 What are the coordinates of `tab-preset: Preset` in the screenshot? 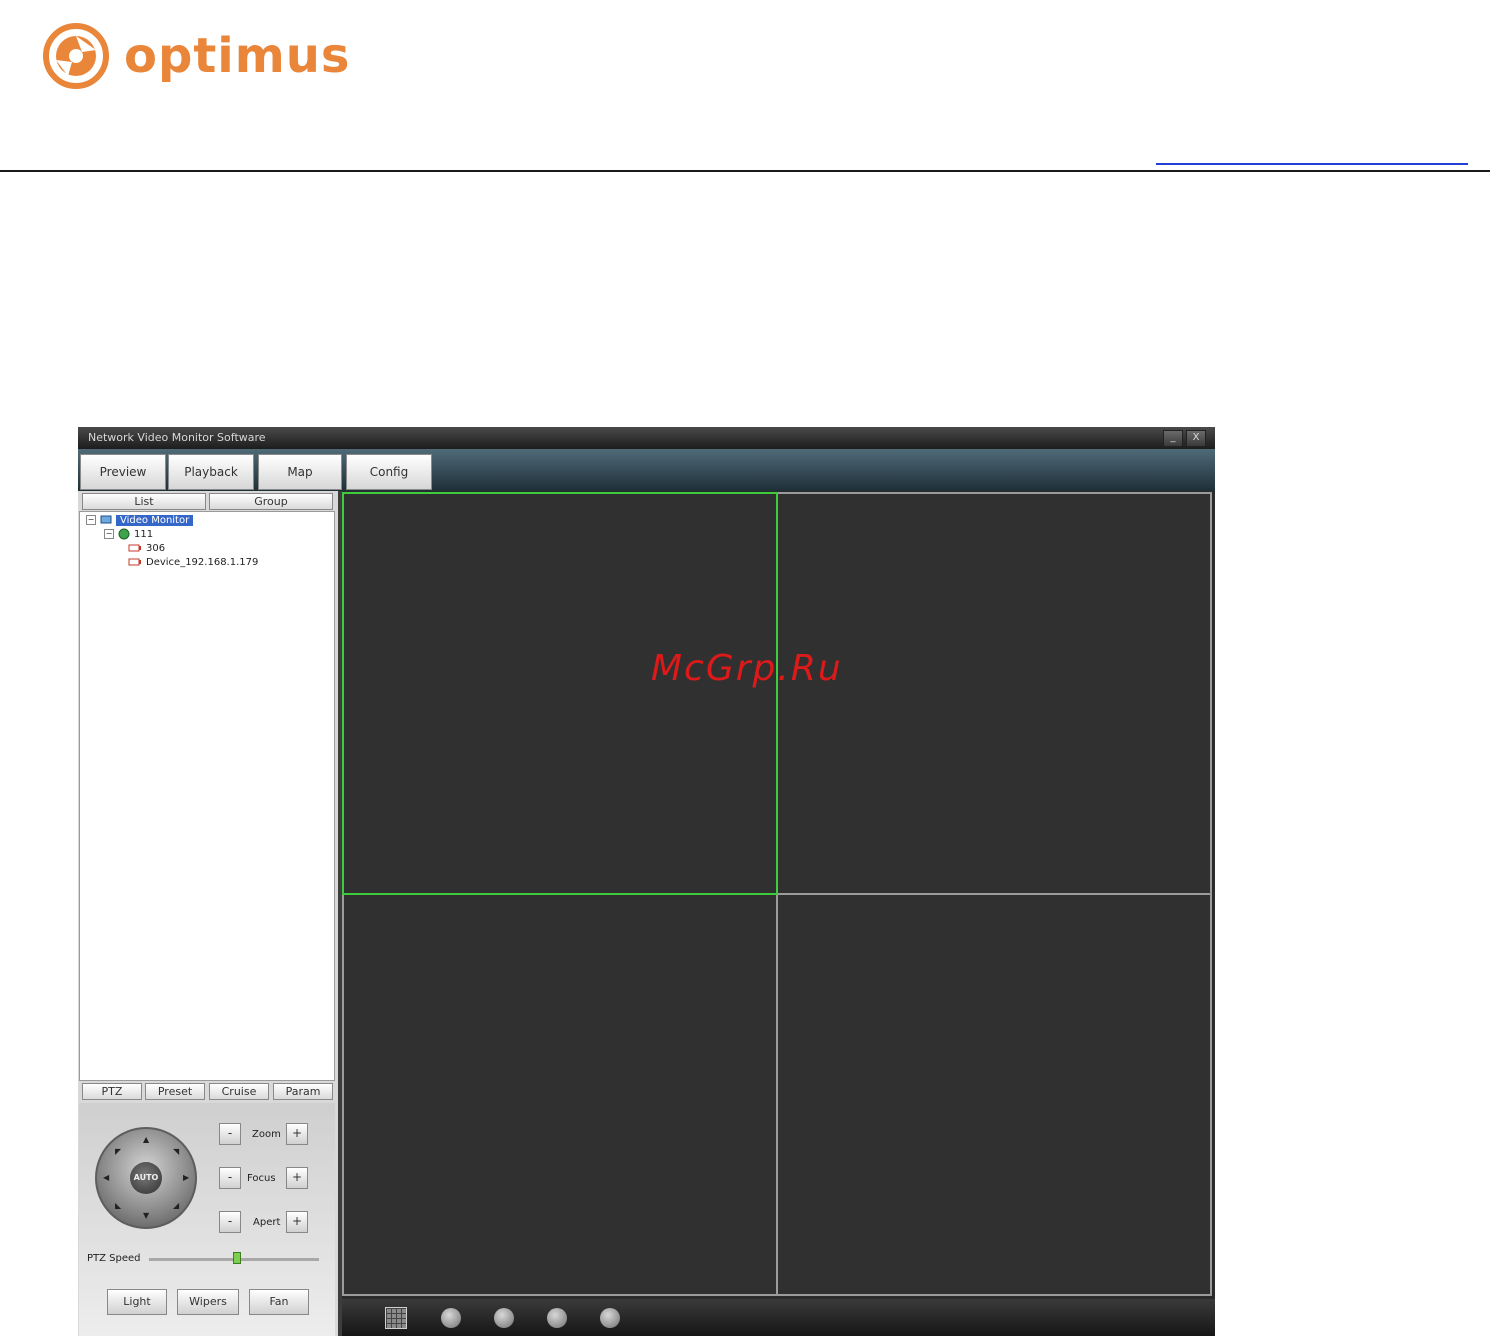 It's located at (175, 1091).